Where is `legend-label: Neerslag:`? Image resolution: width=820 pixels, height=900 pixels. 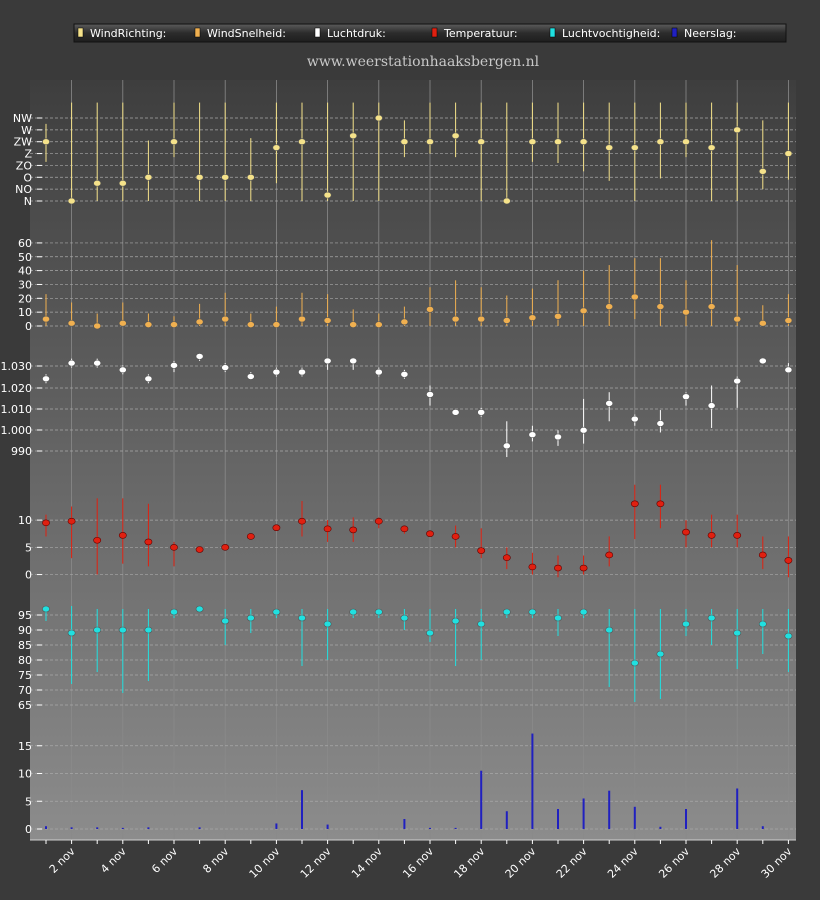 legend-label: Neerslag: is located at coordinates (710, 33).